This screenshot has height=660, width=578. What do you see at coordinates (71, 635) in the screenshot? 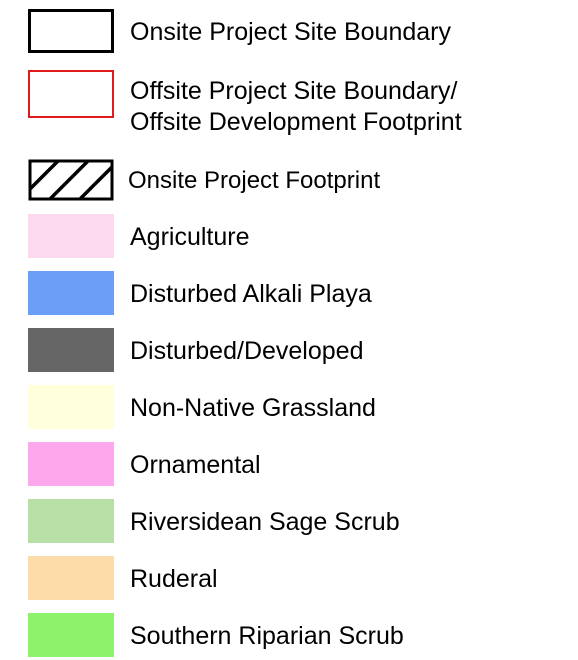
I see `southern-riparian-scrub-swatch` at bounding box center [71, 635].